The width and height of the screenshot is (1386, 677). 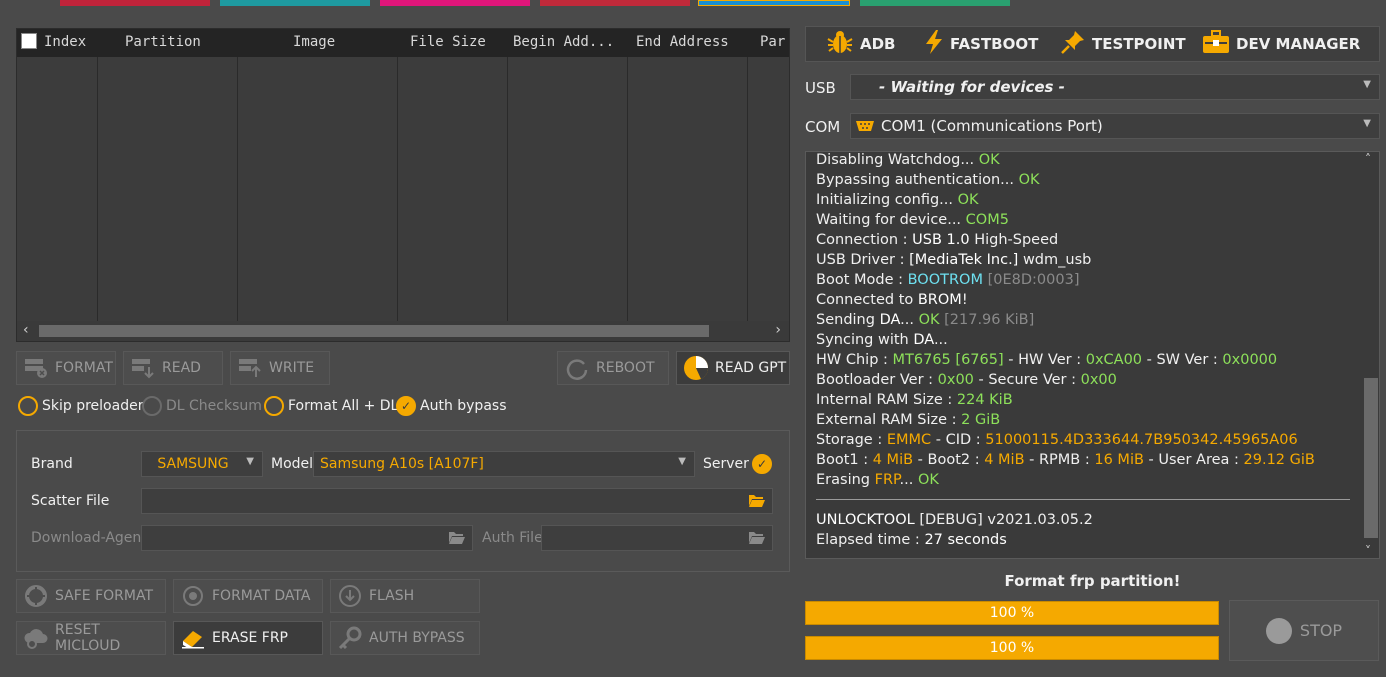 What do you see at coordinates (26, 330) in the screenshot?
I see `scroll-left-icon: ‹` at bounding box center [26, 330].